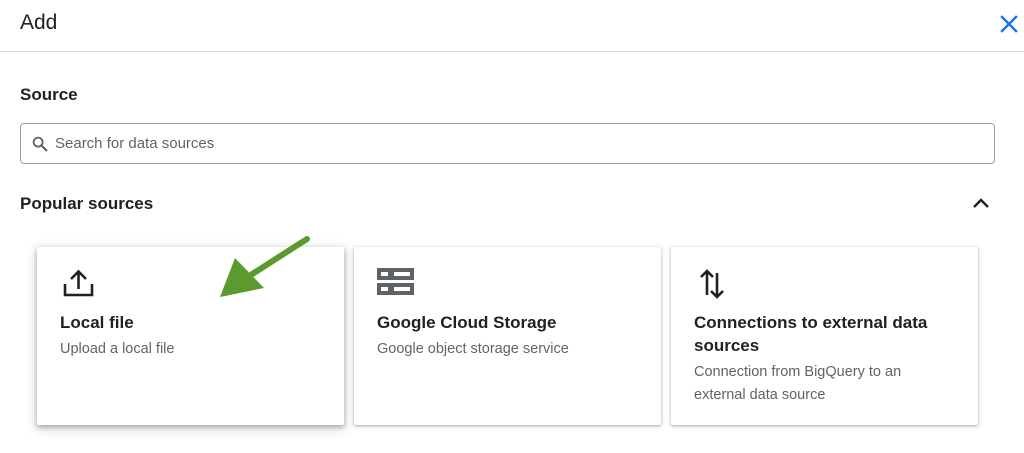 This screenshot has width=1024, height=453. I want to click on dialog-header: Add, so click(512, 26).